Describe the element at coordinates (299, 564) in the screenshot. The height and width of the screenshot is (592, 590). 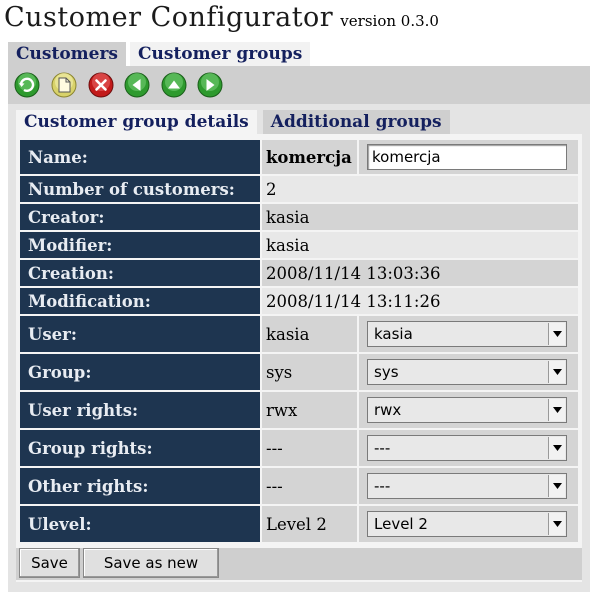
I see `form-buttons: Save Save as new` at that location.